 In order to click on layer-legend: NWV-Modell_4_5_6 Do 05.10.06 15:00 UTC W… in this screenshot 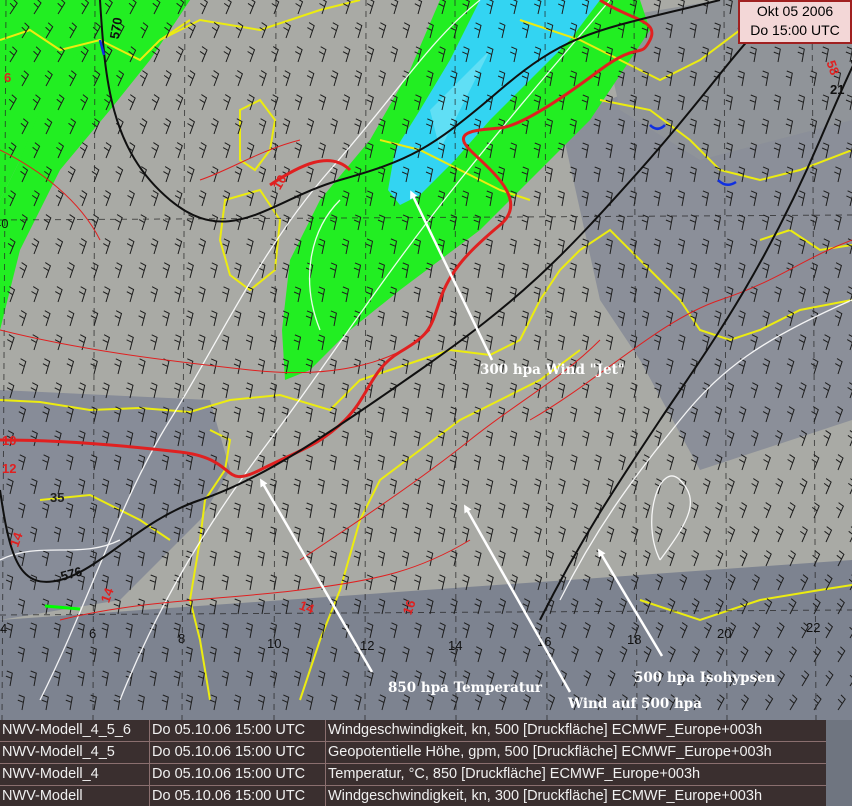, I will do `click(426, 763)`.